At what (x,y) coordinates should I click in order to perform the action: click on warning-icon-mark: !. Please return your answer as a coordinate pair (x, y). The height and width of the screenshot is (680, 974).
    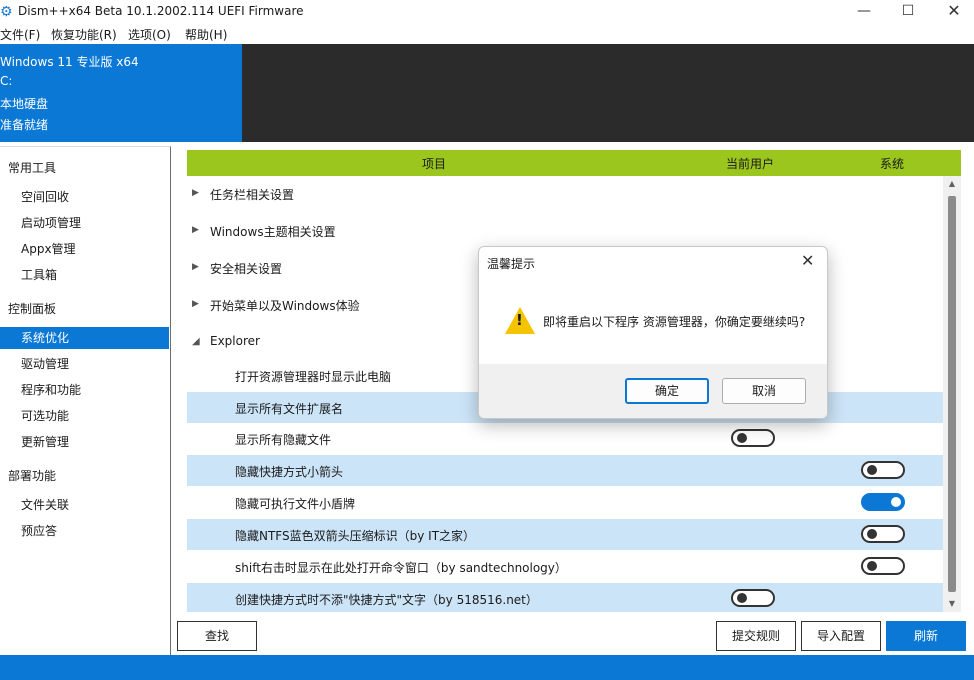
    Looking at the image, I should click on (519, 320).